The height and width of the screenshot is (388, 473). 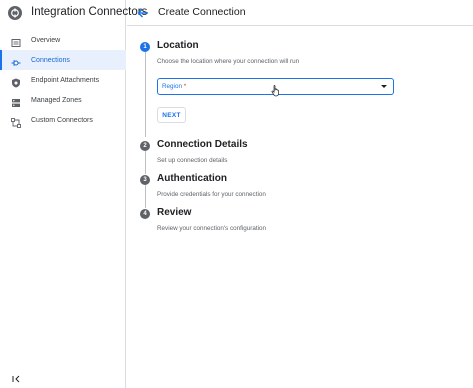 What do you see at coordinates (46, 40) in the screenshot?
I see `sidebar-item-label: Overview` at bounding box center [46, 40].